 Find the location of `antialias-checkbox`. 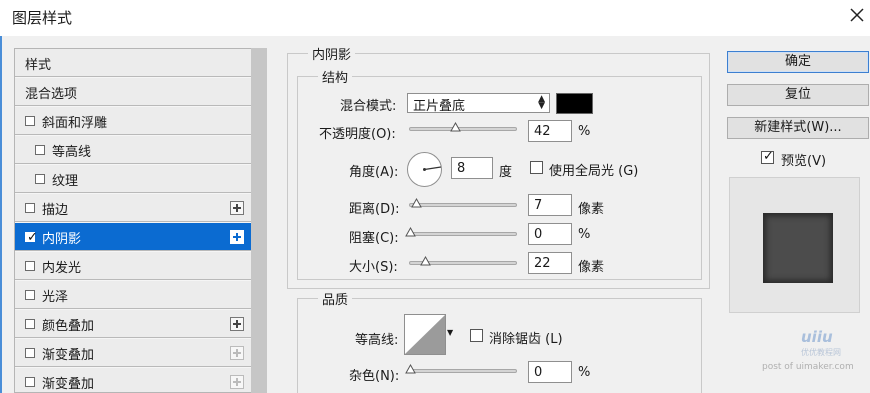

antialias-checkbox is located at coordinates (476, 335).